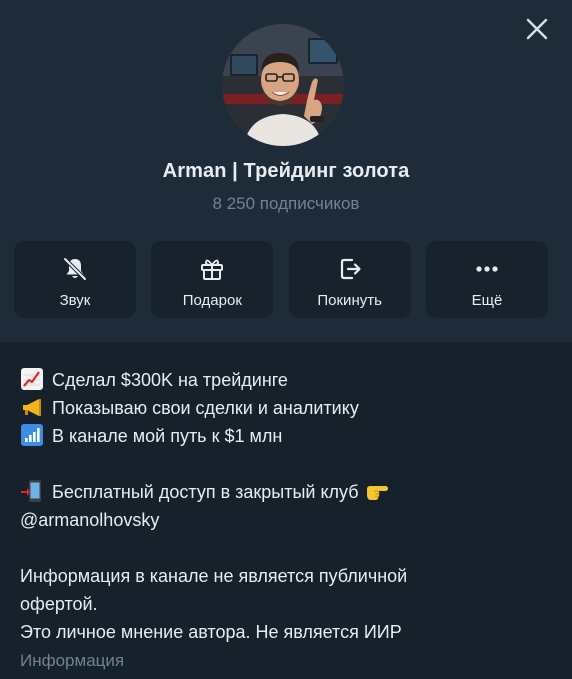 This screenshot has width=572, height=679. Describe the element at coordinates (487, 269) in the screenshot. I see `more-dots-icon` at that location.